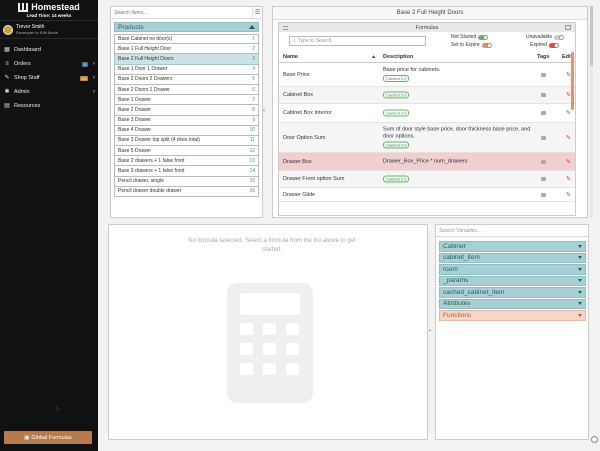 The image size is (600, 451). What do you see at coordinates (539, 37) in the screenshot?
I see `status-label: Unavailable` at bounding box center [539, 37].